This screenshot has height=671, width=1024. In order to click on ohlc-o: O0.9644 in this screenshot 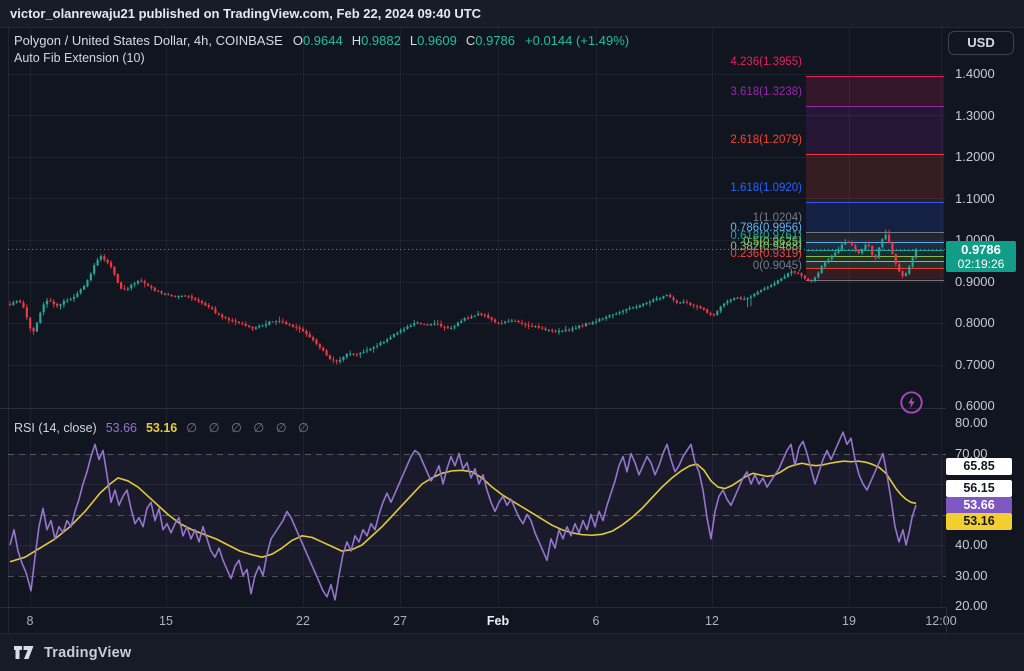, I will do `click(317, 40)`.